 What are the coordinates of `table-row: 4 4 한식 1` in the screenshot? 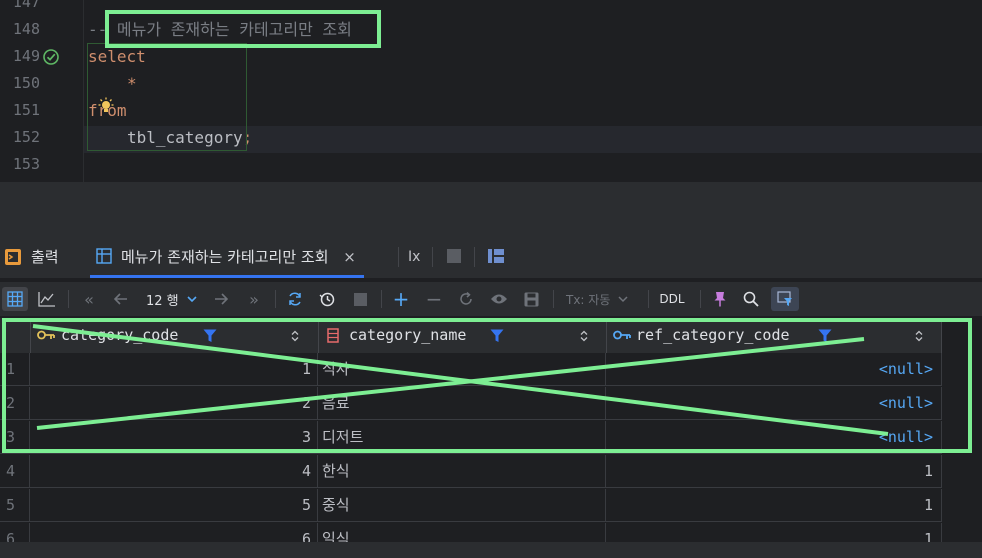 It's located at (471, 471).